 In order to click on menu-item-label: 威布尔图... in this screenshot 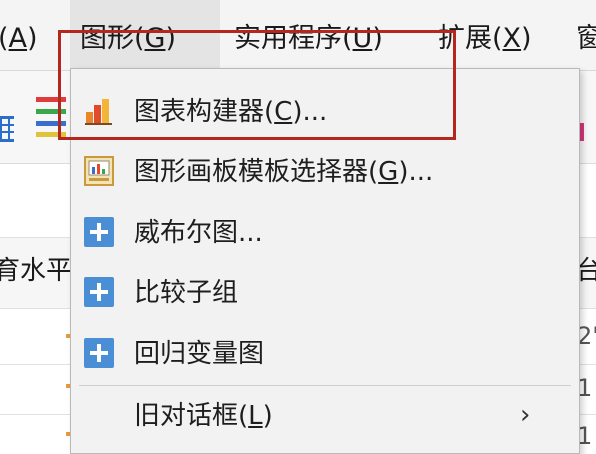, I will do `click(198, 233)`.